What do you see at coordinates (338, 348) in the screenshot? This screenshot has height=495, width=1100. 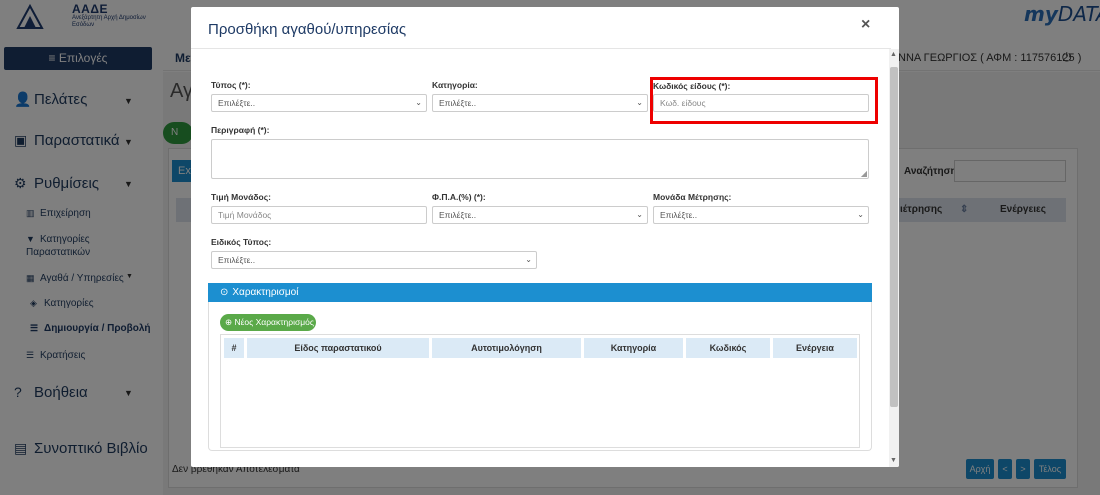 I see `column-document-type: Είδος παραστατικού` at bounding box center [338, 348].